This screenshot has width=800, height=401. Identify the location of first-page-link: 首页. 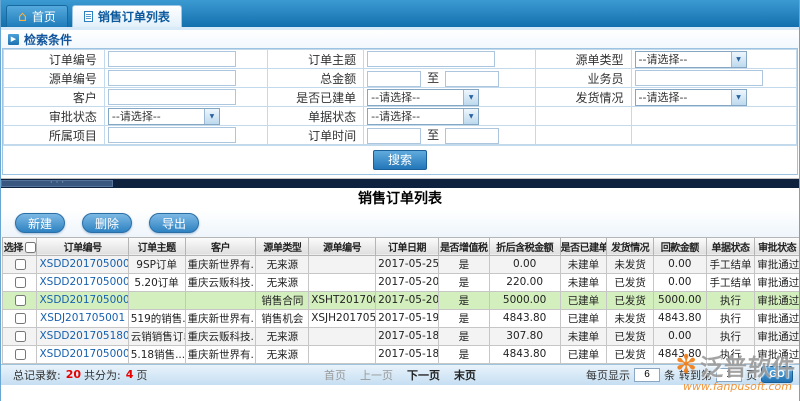
(335, 375).